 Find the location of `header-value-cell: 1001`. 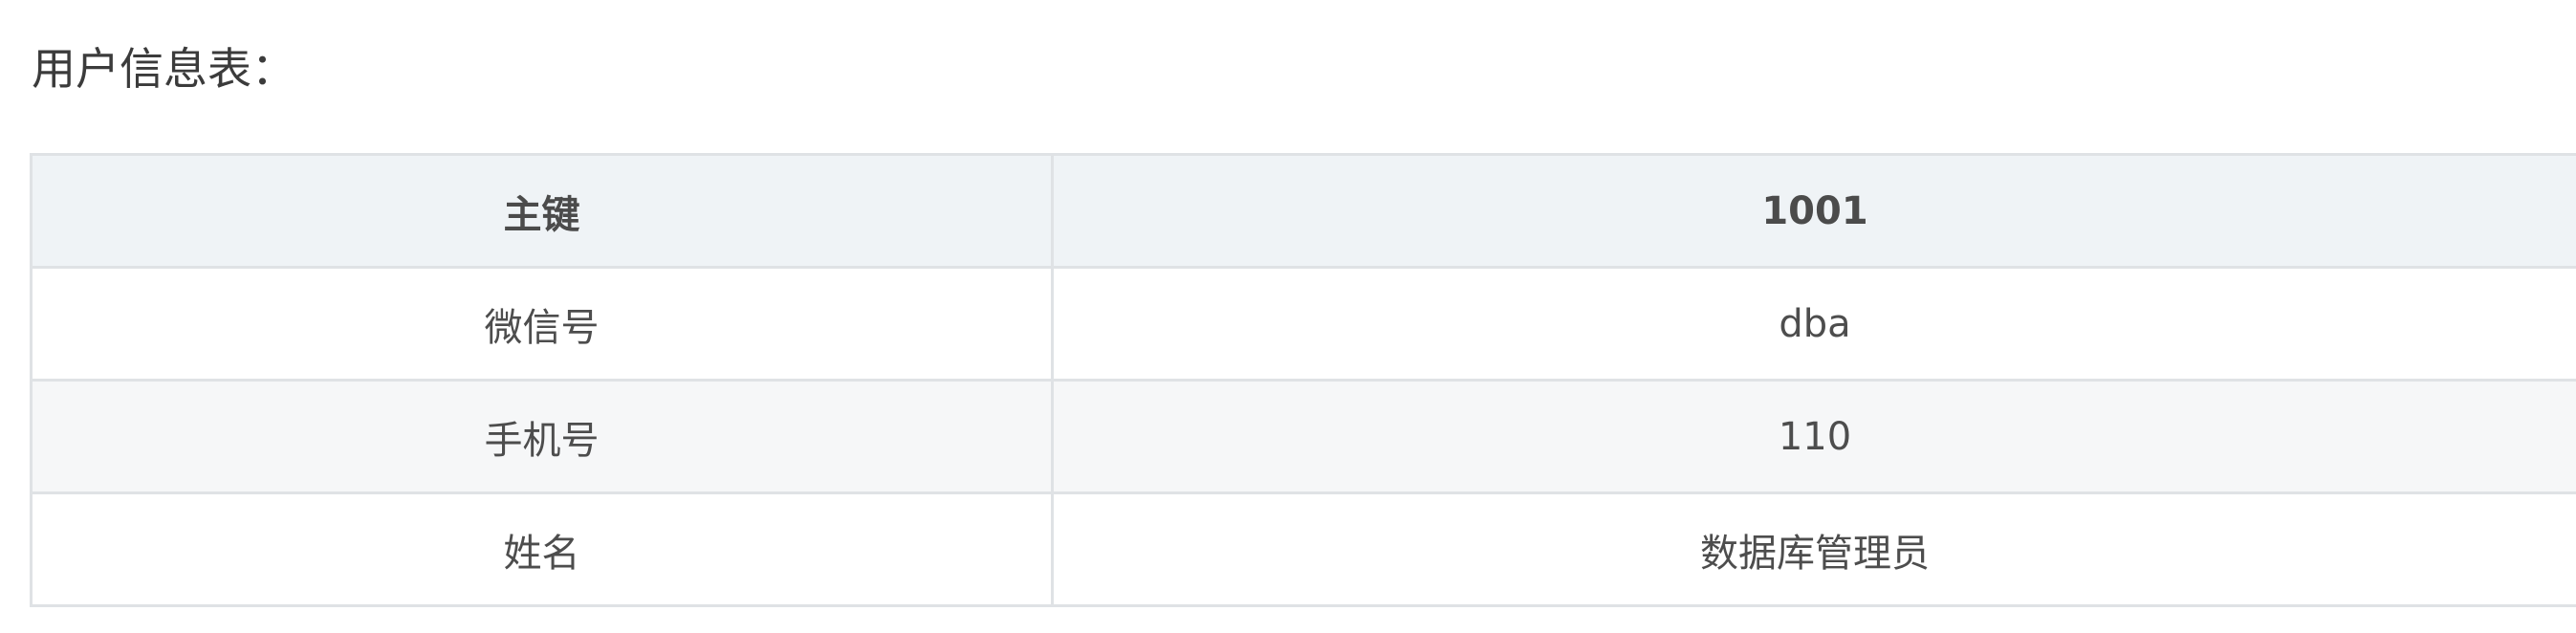

header-value-cell: 1001 is located at coordinates (1813, 211).